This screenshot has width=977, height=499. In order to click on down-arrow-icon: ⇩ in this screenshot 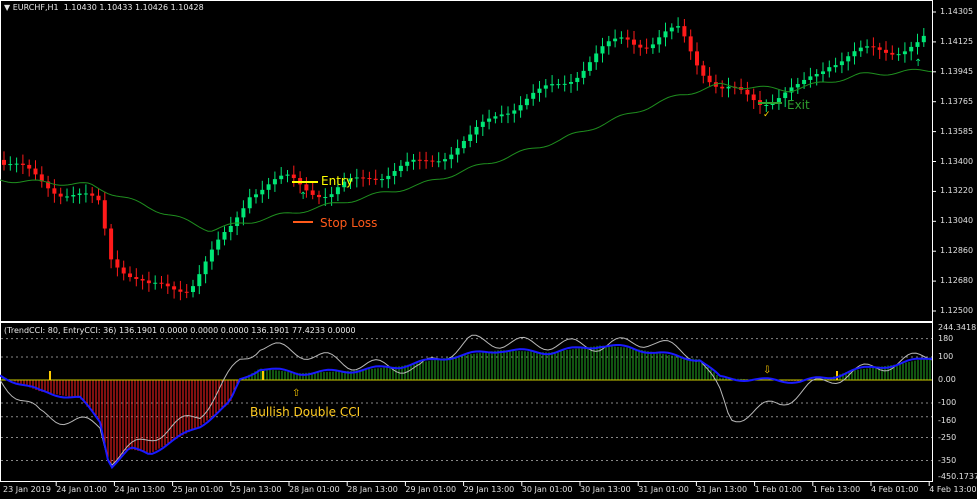, I will do `click(767, 370)`.